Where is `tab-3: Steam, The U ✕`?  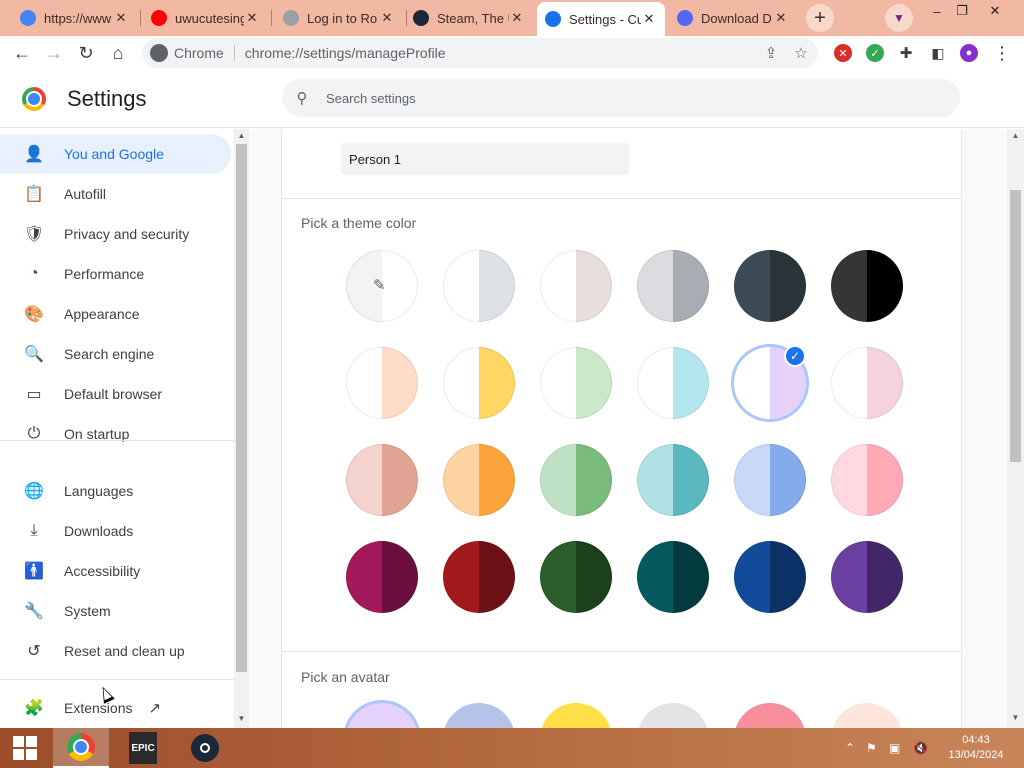 tab-3: Steam, The U ✕ is located at coordinates (469, 18).